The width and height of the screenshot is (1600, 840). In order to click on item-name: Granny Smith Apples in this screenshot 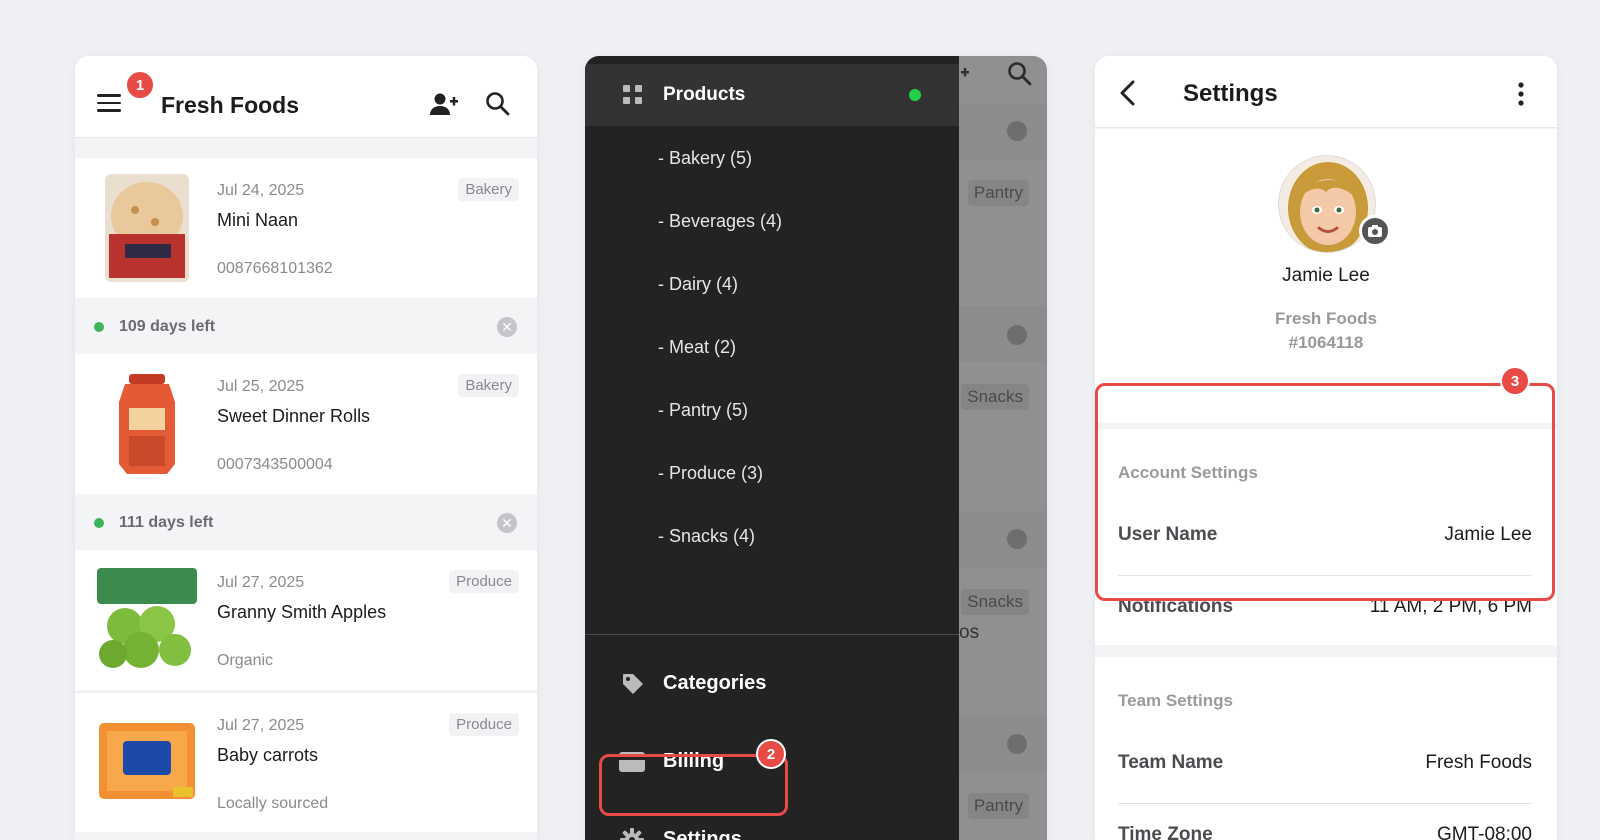, I will do `click(302, 612)`.